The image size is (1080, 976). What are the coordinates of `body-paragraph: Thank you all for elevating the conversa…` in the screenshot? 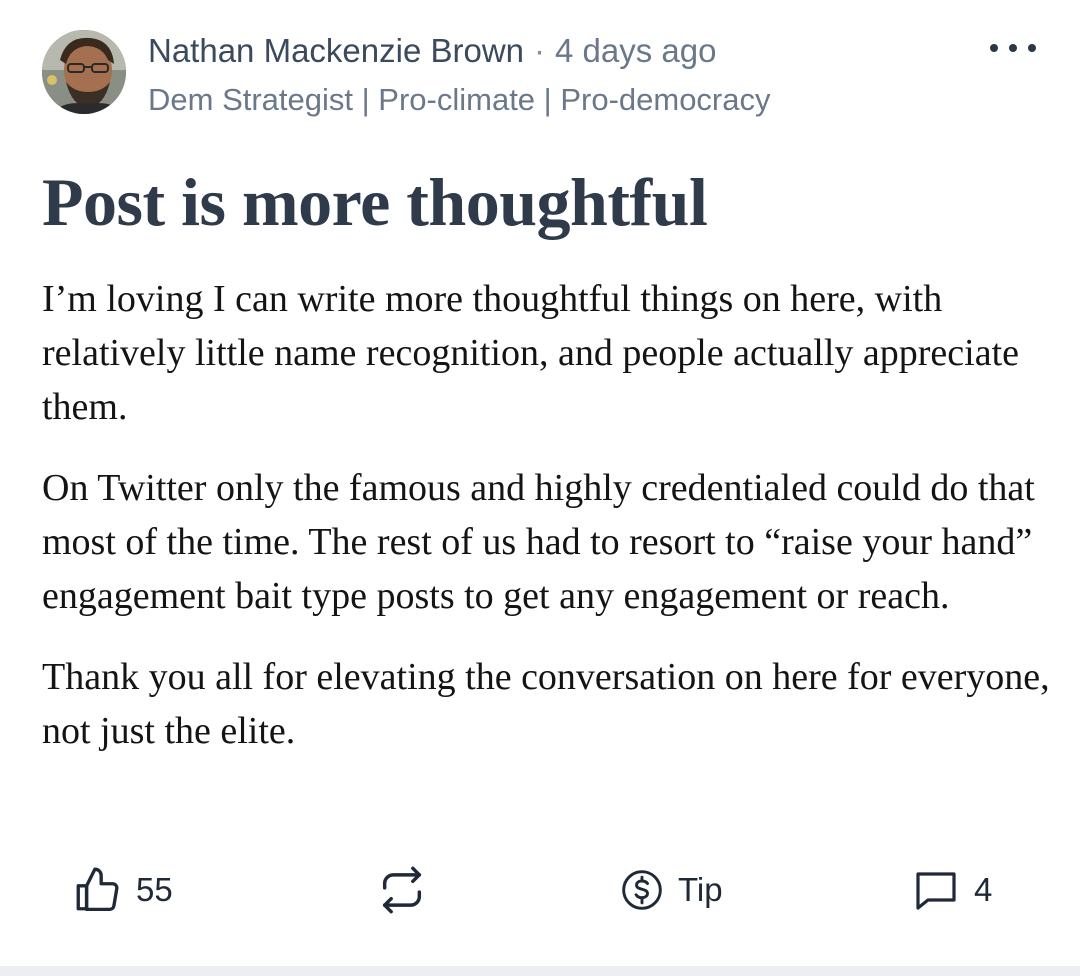 It's located at (546, 704).